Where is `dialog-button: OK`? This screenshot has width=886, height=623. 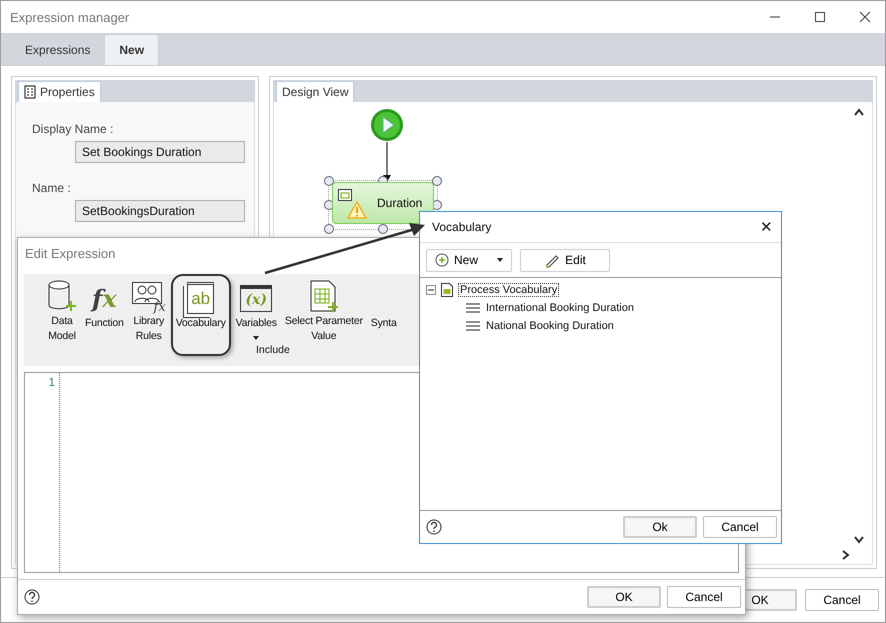
dialog-button: OK is located at coordinates (624, 597).